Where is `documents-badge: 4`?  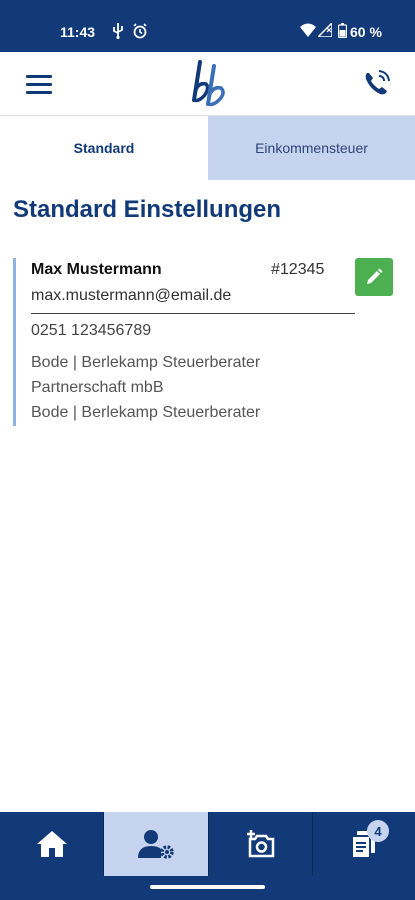
documents-badge: 4 is located at coordinates (378, 831).